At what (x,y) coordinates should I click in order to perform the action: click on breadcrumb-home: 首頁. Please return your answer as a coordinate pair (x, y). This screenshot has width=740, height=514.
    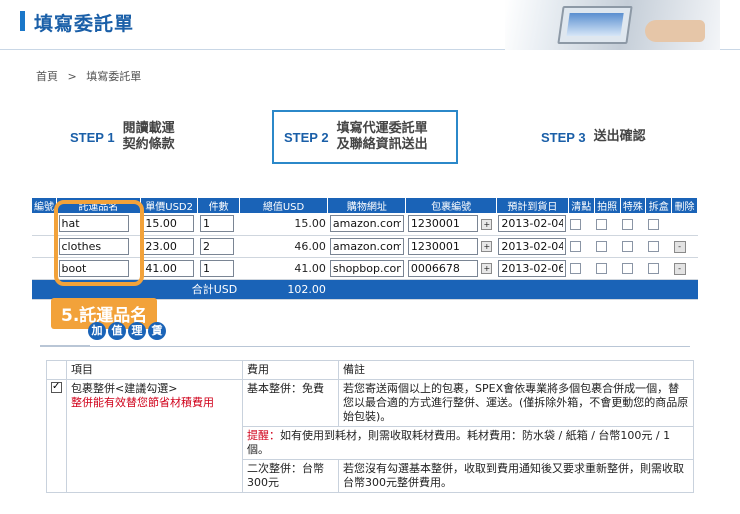
    Looking at the image, I should click on (47, 76).